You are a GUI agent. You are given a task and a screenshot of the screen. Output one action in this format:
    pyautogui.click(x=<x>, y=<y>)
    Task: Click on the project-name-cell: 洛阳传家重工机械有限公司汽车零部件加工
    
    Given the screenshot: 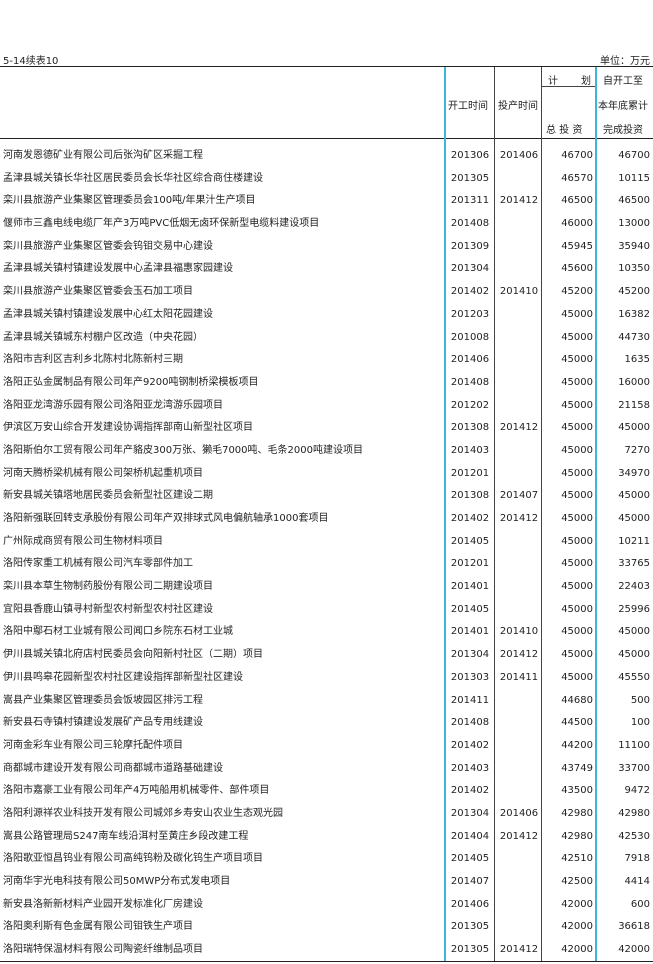 What is the action you would take?
    pyautogui.click(x=98, y=564)
    